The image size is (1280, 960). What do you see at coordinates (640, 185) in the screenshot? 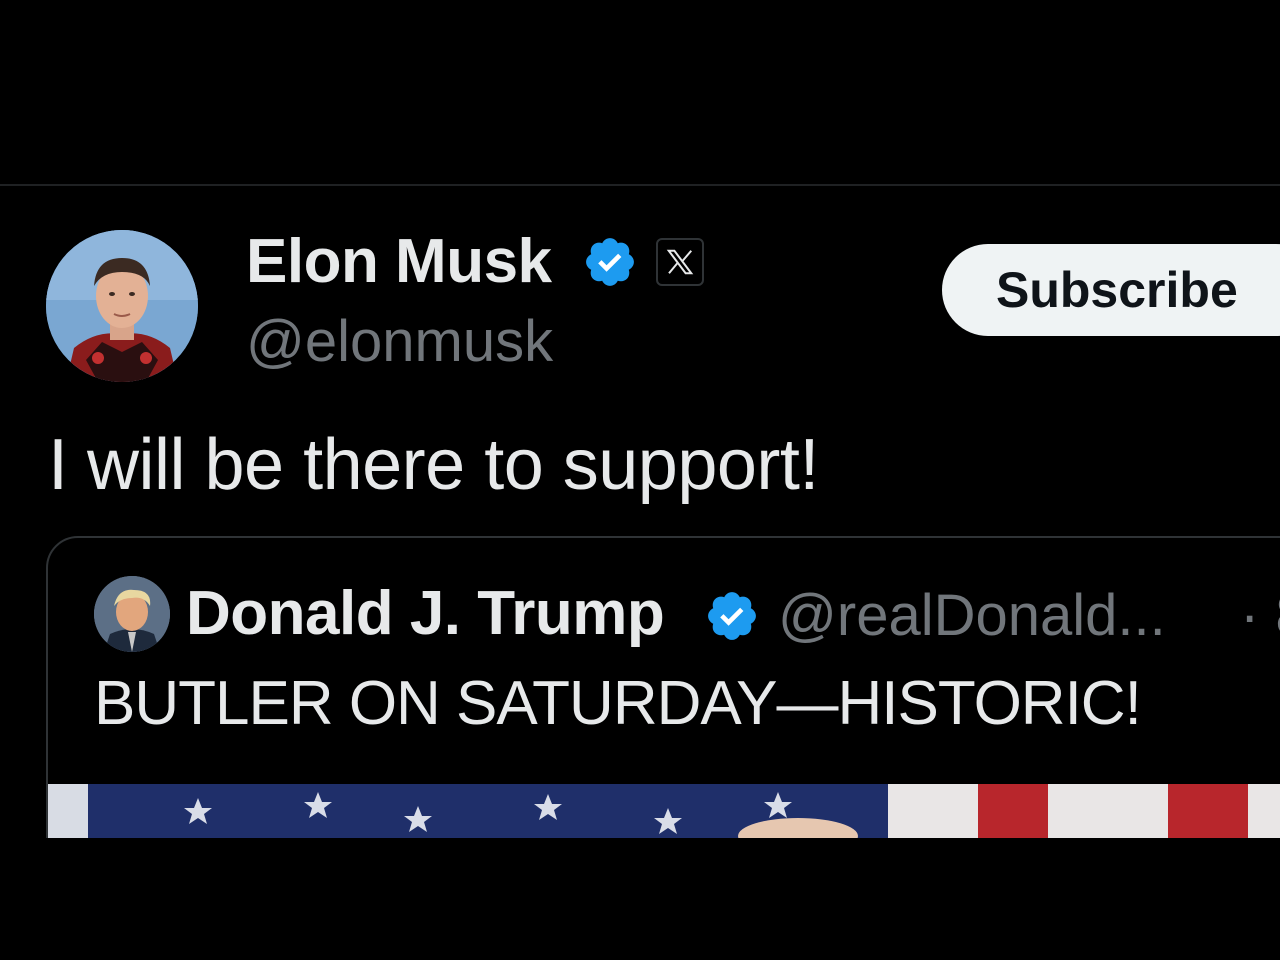
I see `timeline-divider` at bounding box center [640, 185].